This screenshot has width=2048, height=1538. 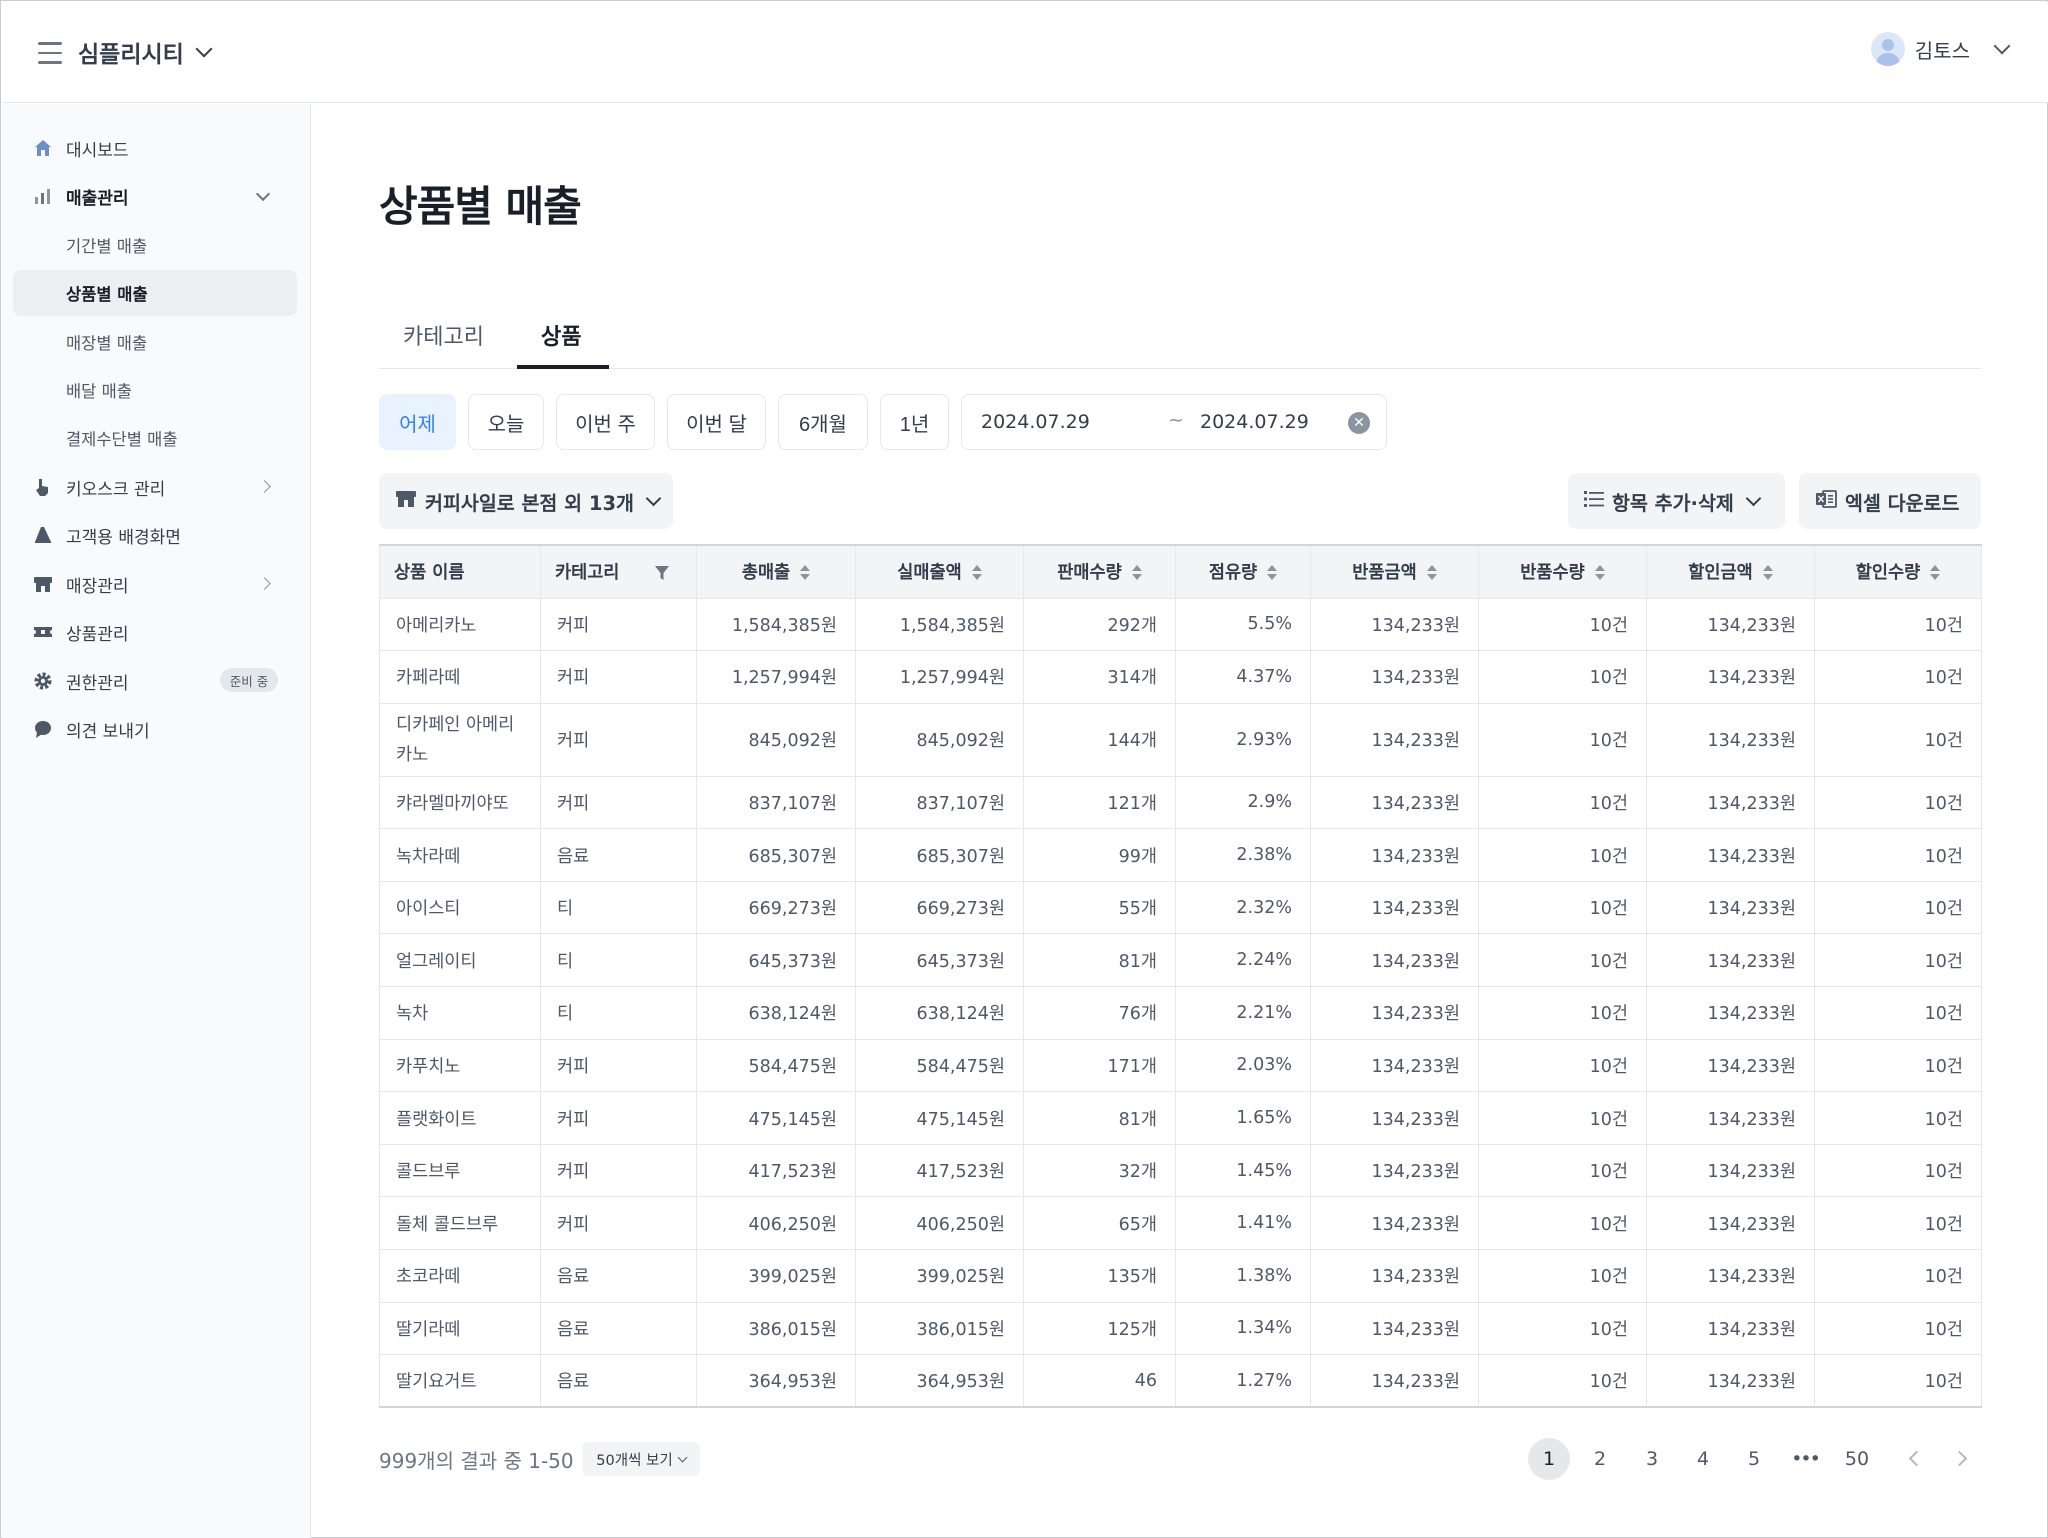 I want to click on chevron-down-icon, so click(x=2002, y=46).